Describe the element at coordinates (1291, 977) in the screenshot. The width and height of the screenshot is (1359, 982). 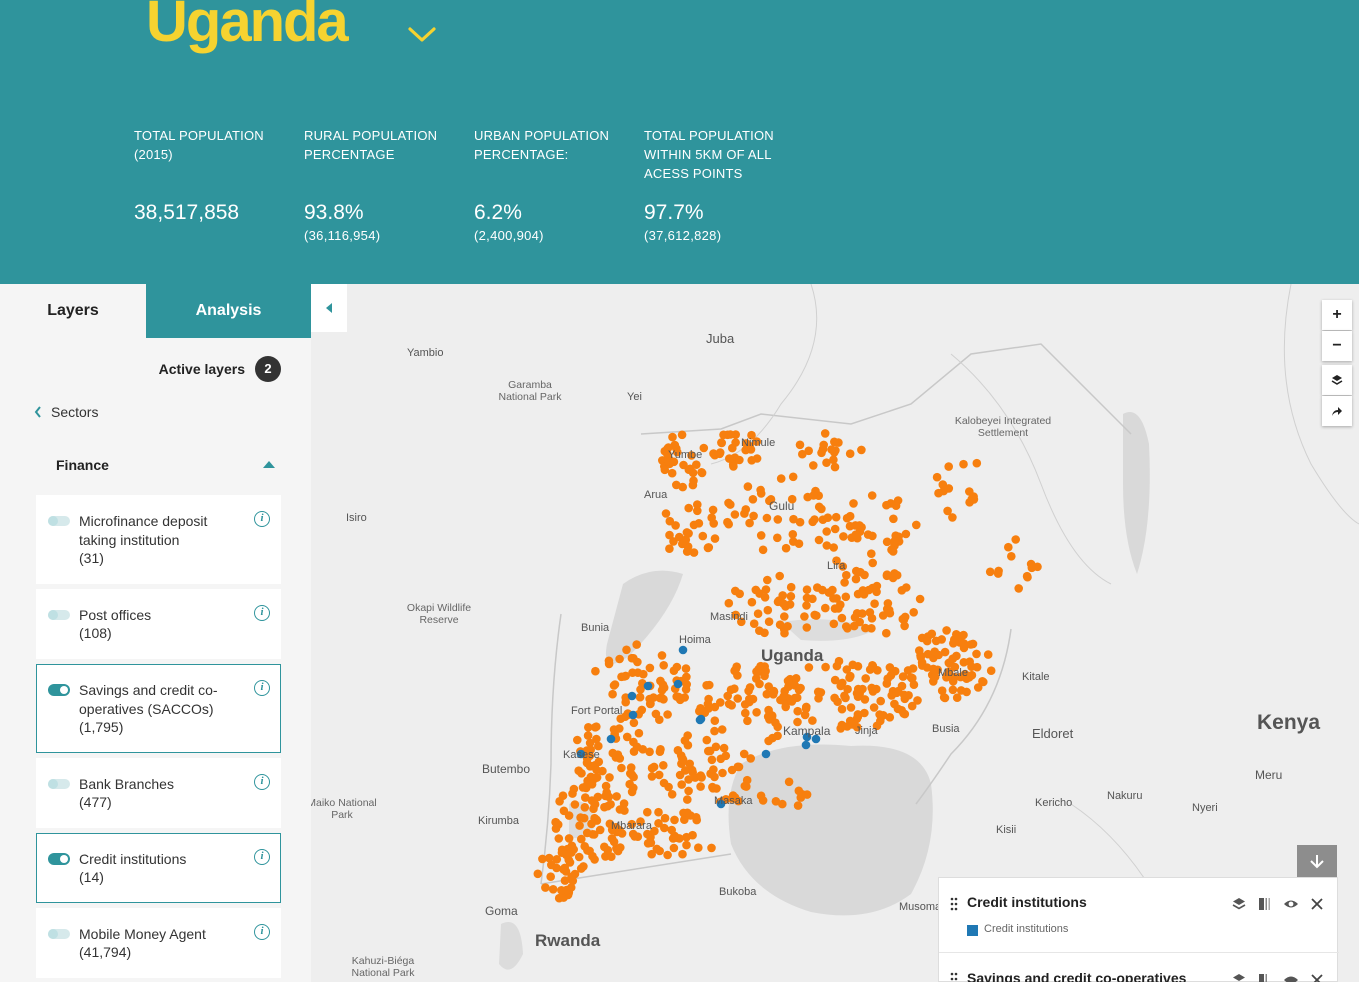
I see `eye-icon` at that location.